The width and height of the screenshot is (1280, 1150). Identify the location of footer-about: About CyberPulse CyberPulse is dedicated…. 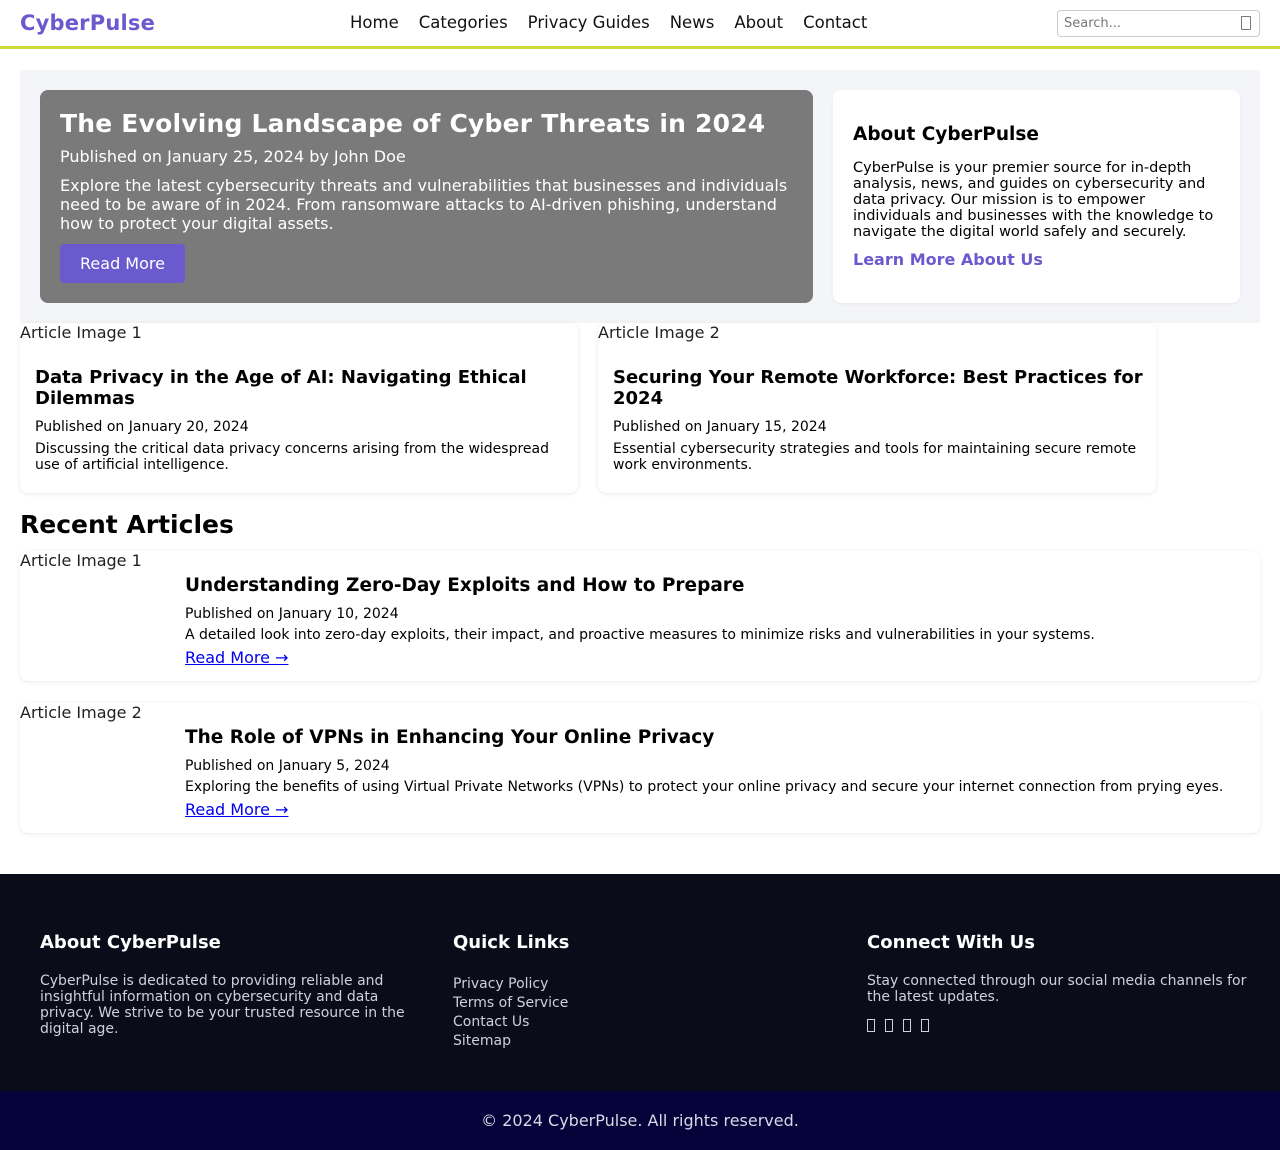
(230, 984).